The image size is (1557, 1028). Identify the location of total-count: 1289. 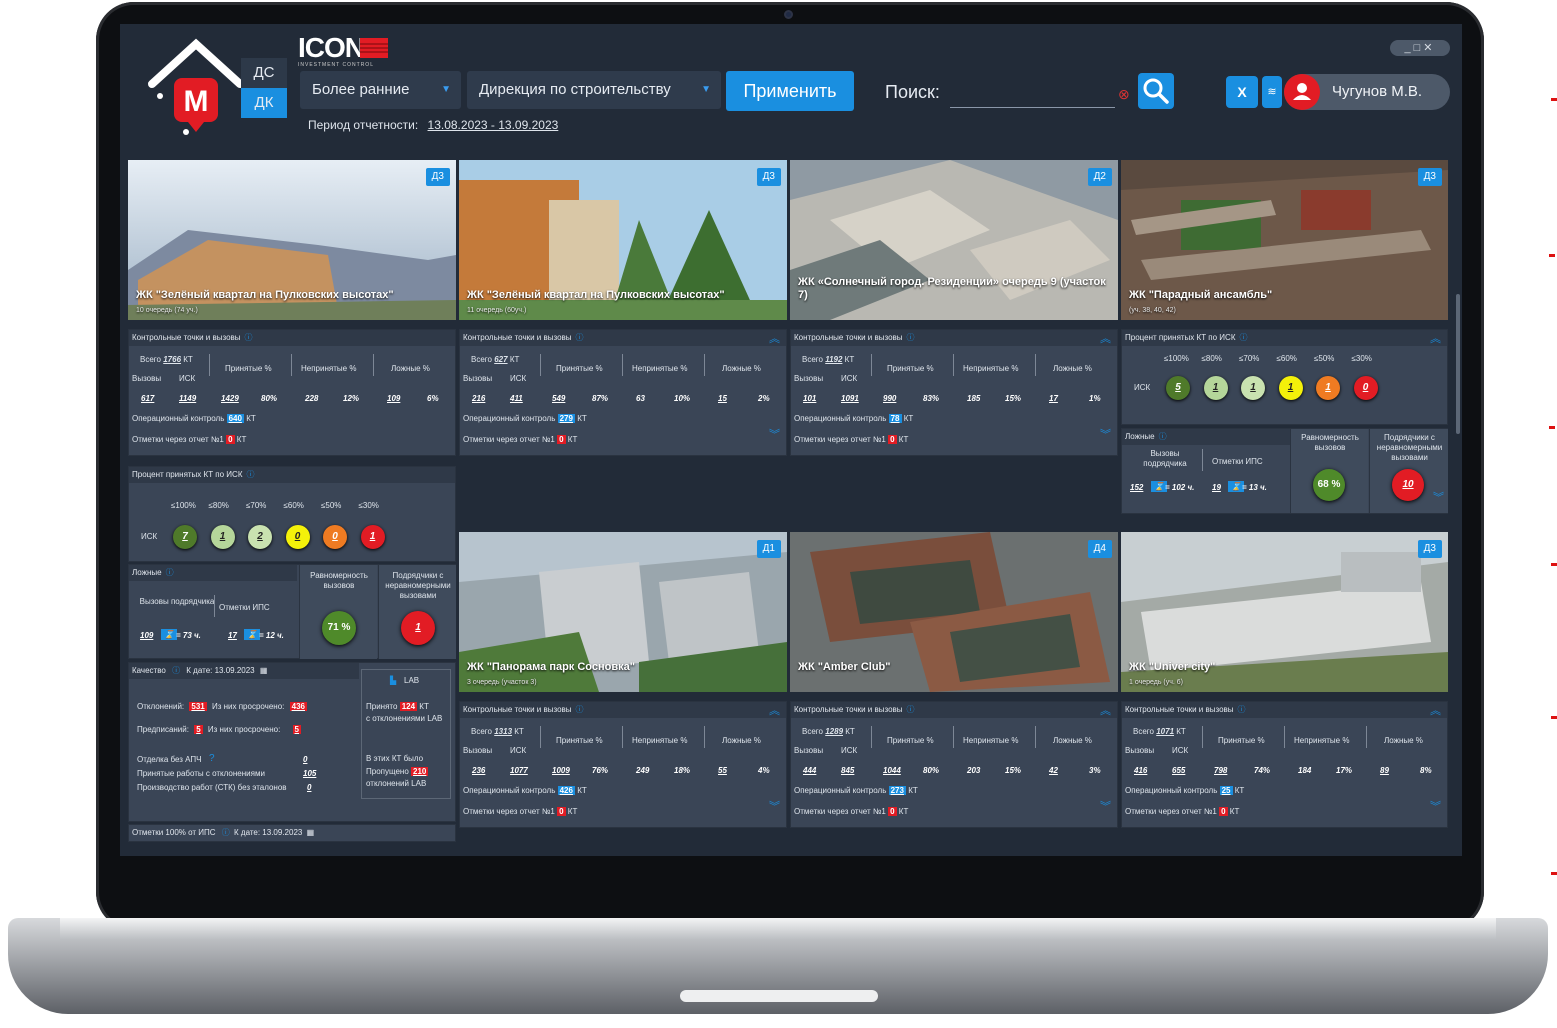
(834, 731).